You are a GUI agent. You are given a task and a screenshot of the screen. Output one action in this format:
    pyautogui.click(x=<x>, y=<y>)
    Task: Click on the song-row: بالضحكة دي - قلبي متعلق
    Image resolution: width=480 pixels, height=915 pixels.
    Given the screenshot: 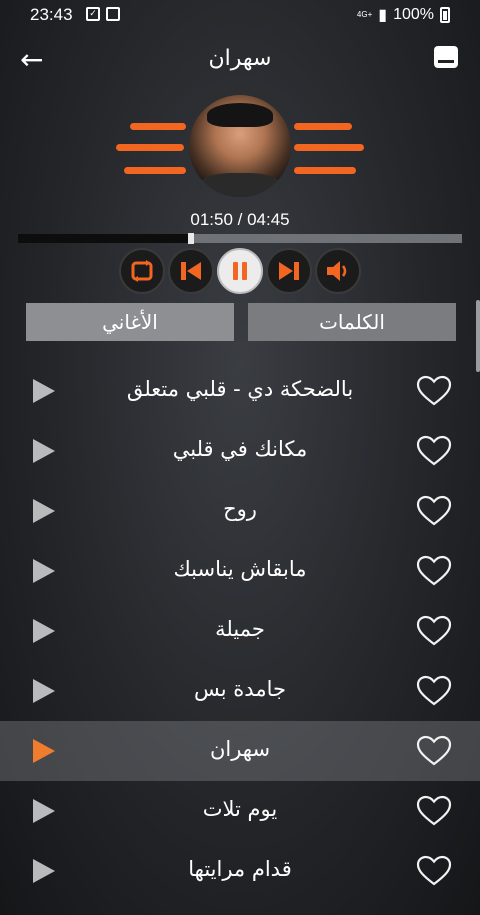 What is the action you would take?
    pyautogui.click(x=240, y=391)
    